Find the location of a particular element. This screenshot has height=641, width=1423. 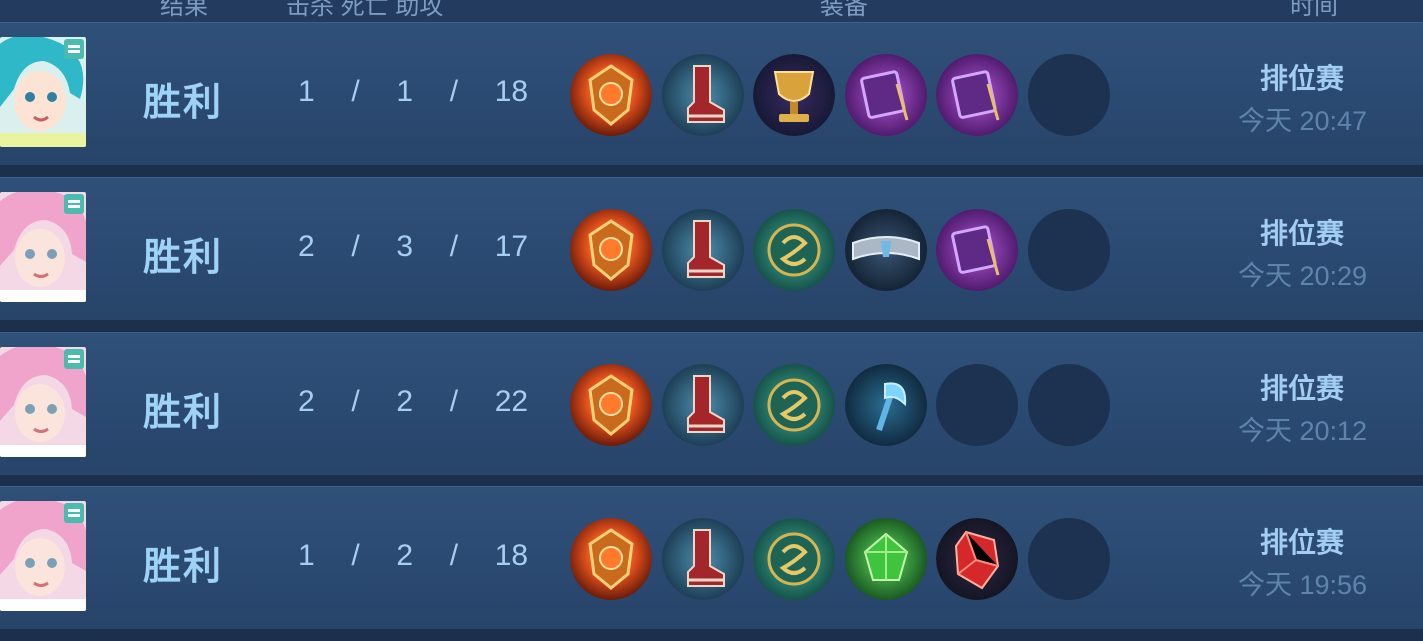

silver-bracer-icon is located at coordinates (885, 250).